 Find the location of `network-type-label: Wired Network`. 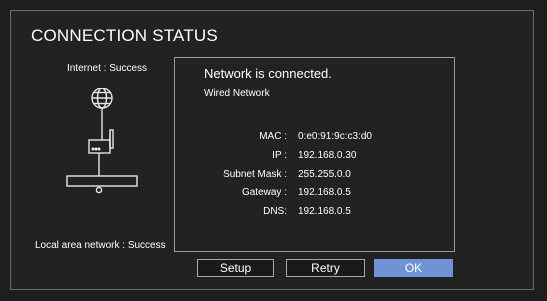

network-type-label: Wired Network is located at coordinates (237, 93).